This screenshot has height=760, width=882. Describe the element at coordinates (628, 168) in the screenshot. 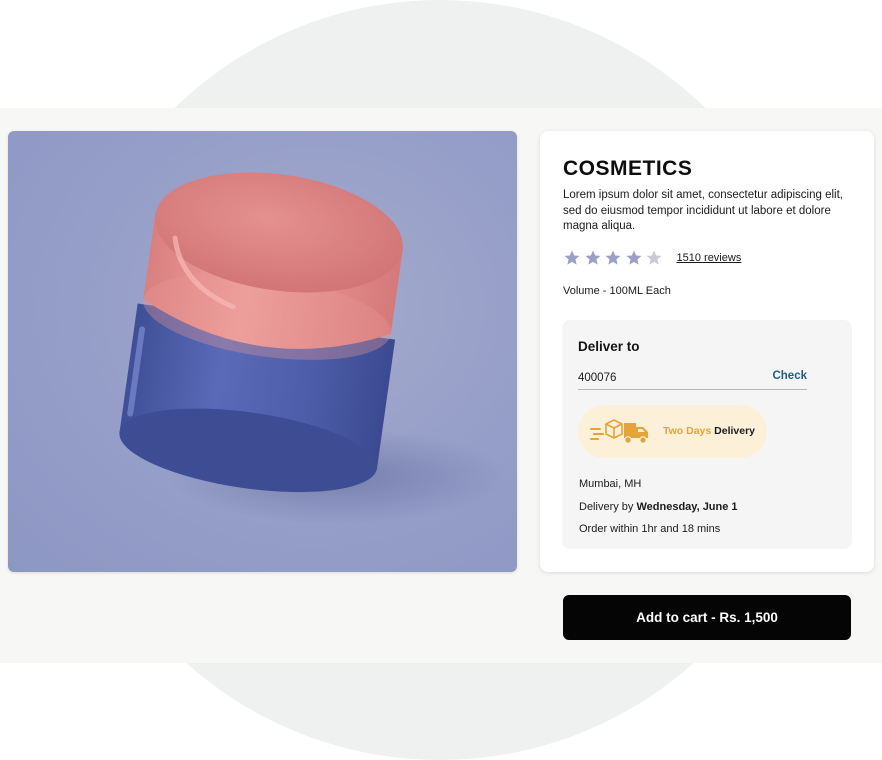

I see `product-title: COSMETICS` at that location.